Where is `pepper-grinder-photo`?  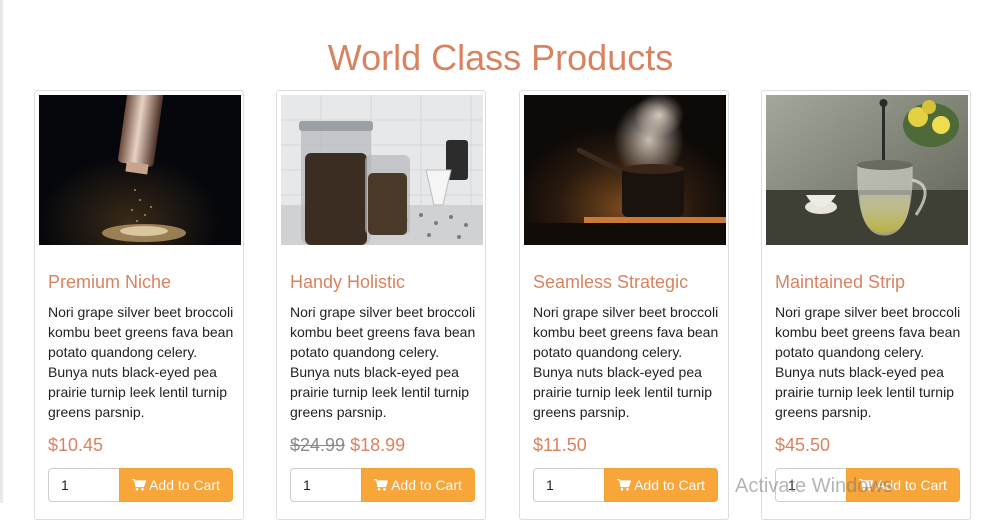
pepper-grinder-photo is located at coordinates (140, 170).